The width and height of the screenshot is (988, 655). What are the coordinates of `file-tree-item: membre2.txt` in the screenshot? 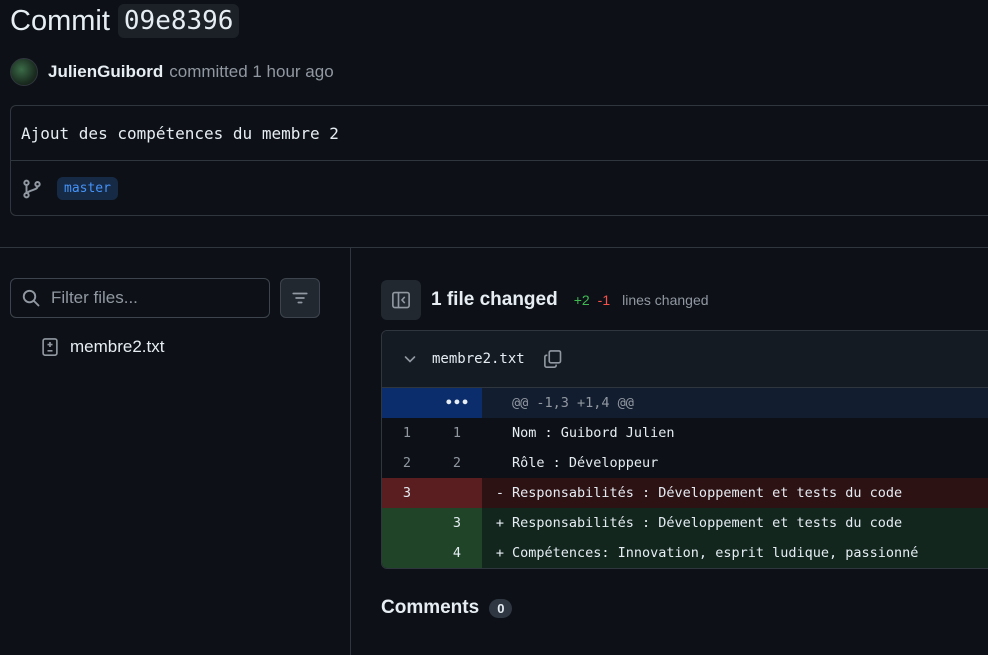 It's located at (102, 347).